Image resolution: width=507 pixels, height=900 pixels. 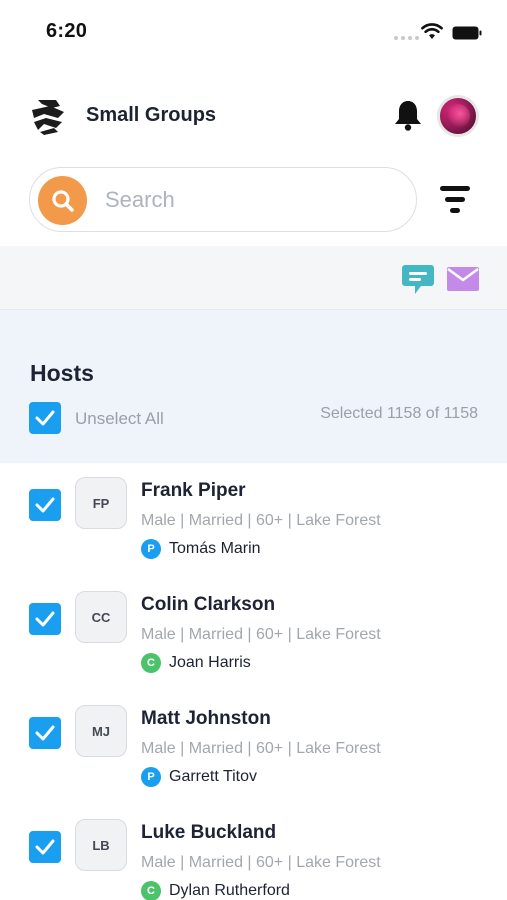 I want to click on wifi-icon, so click(x=432, y=31).